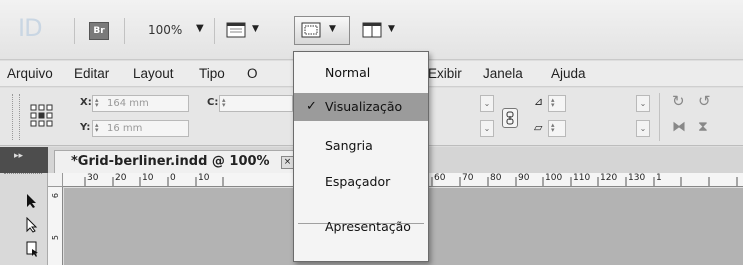  I want to click on ruler-mark: 80, so click(496, 178).